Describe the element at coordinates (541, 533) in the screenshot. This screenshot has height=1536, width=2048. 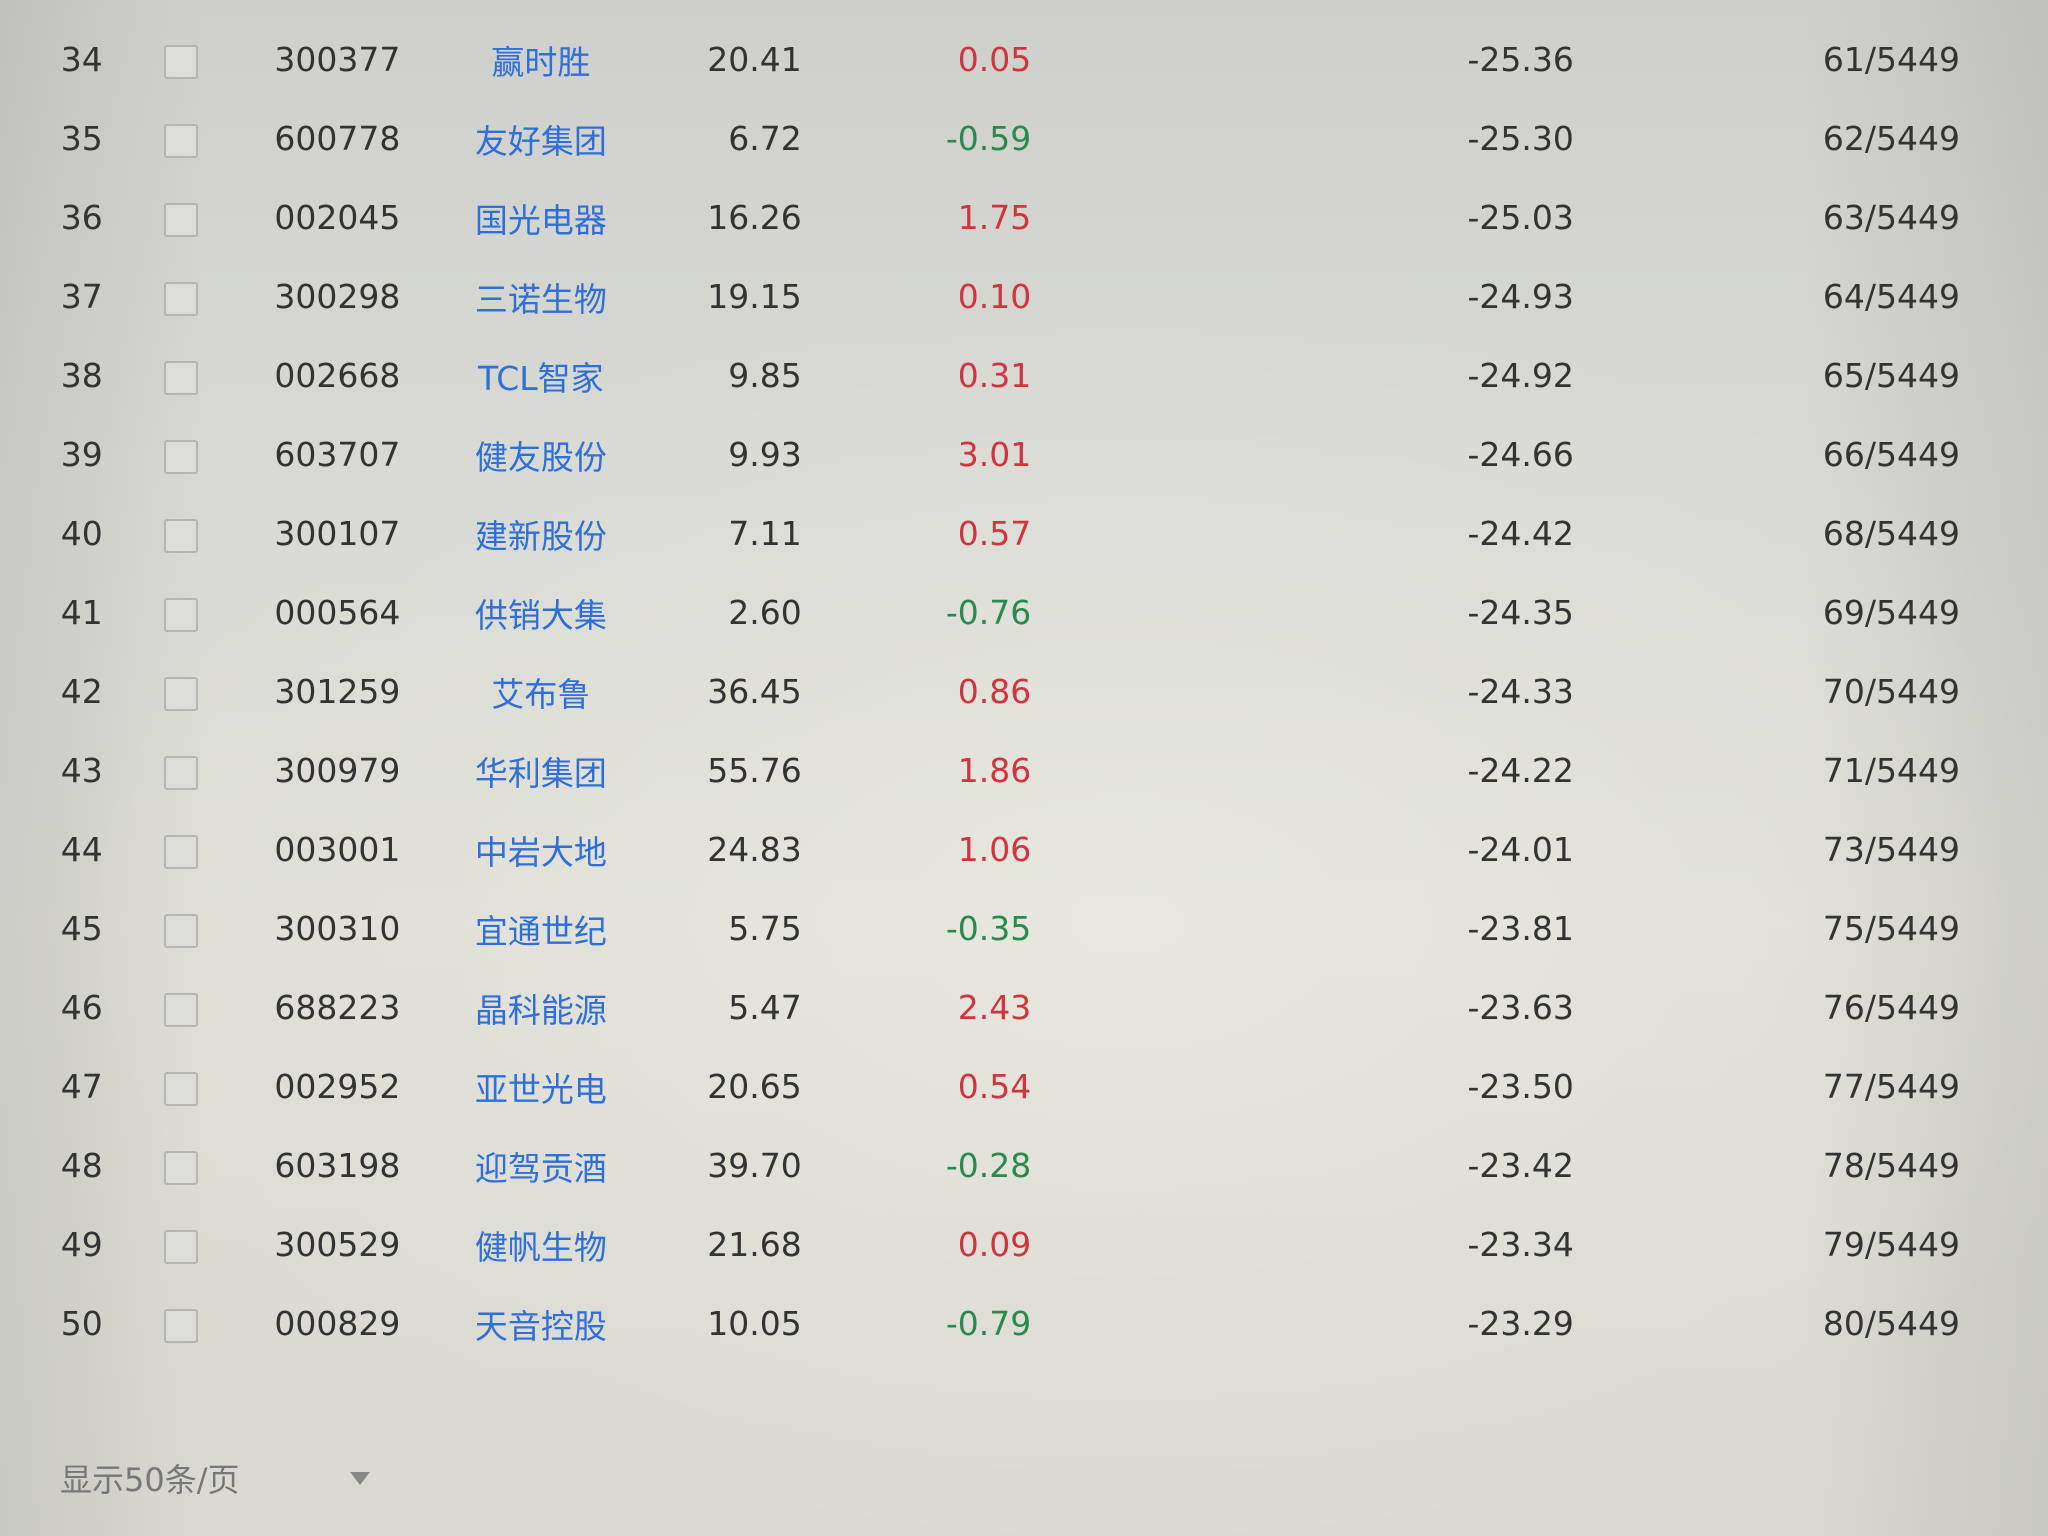
I see `stock-name-link: 建新股份` at that location.